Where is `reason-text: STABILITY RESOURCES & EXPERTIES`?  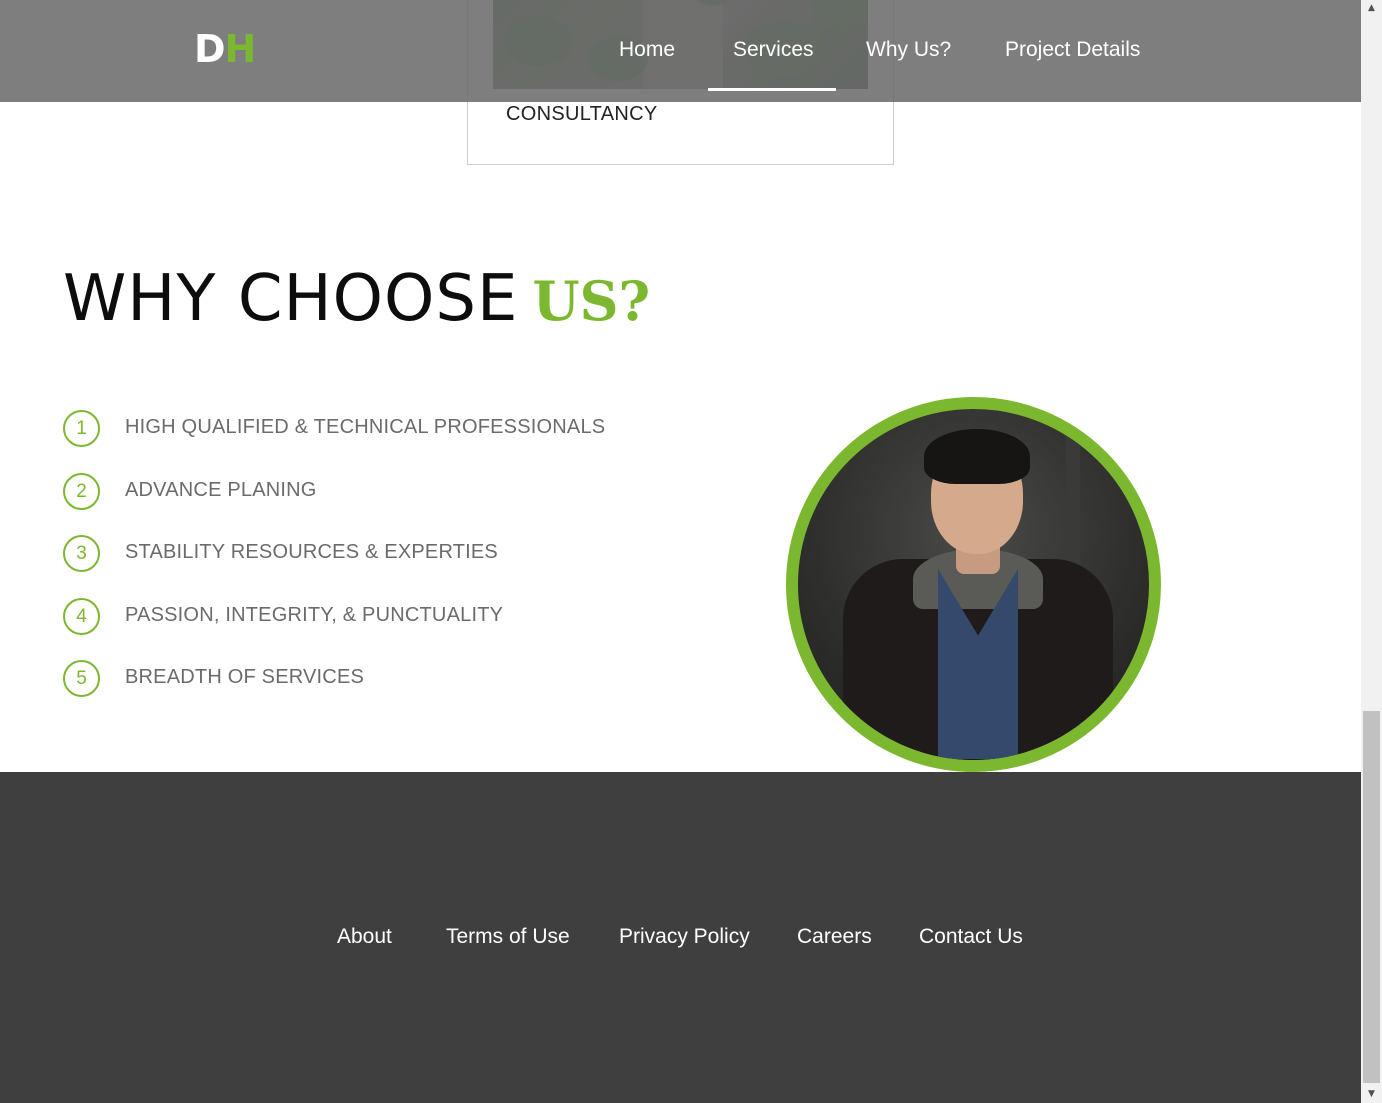 reason-text: STABILITY RESOURCES & EXPERTIES is located at coordinates (311, 552).